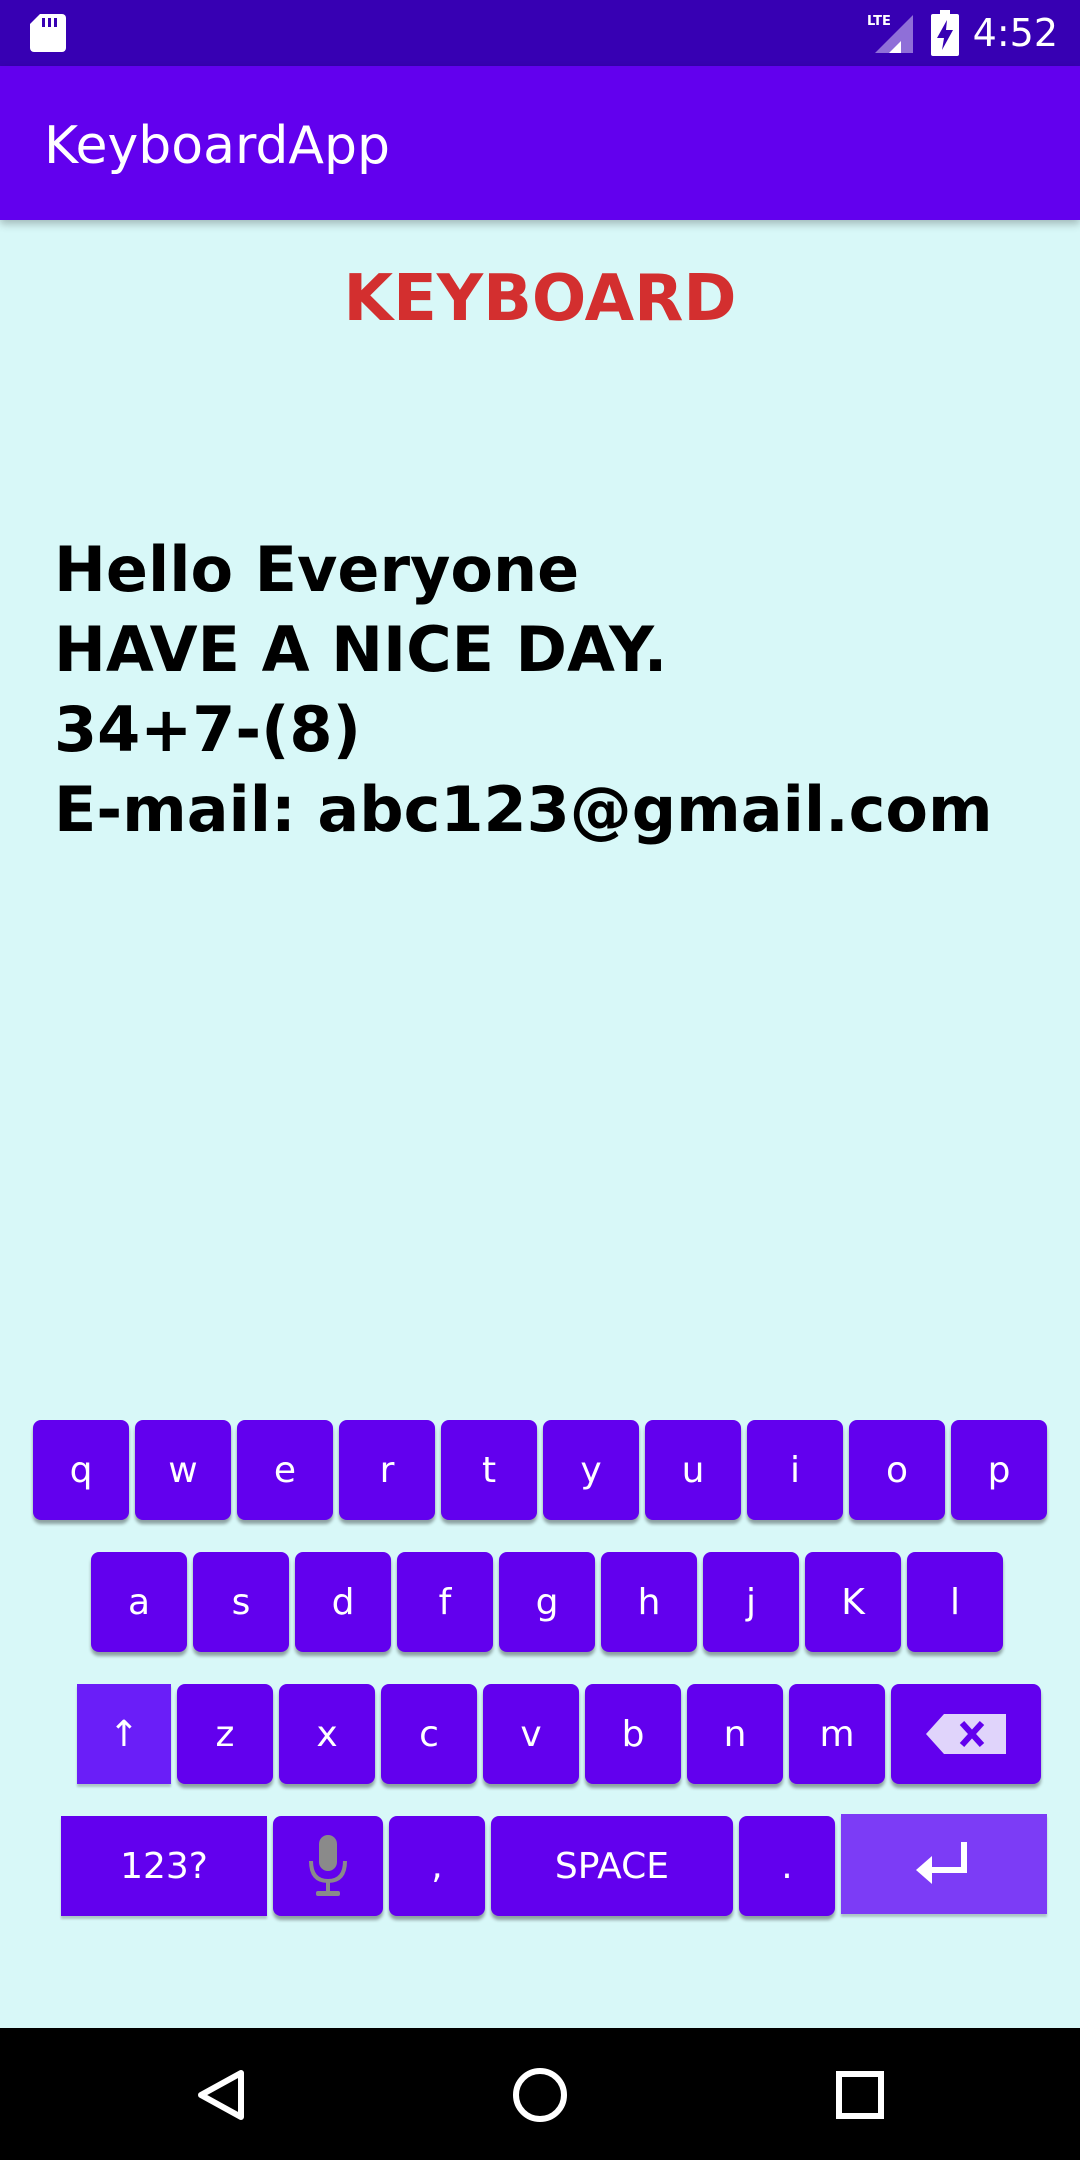  What do you see at coordinates (649, 1602) in the screenshot?
I see `key-h: h` at bounding box center [649, 1602].